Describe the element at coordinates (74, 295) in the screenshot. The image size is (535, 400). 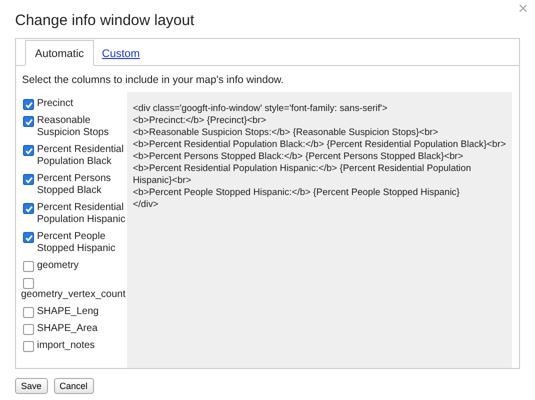
I see `column-label: geometry_vertex_count` at that location.